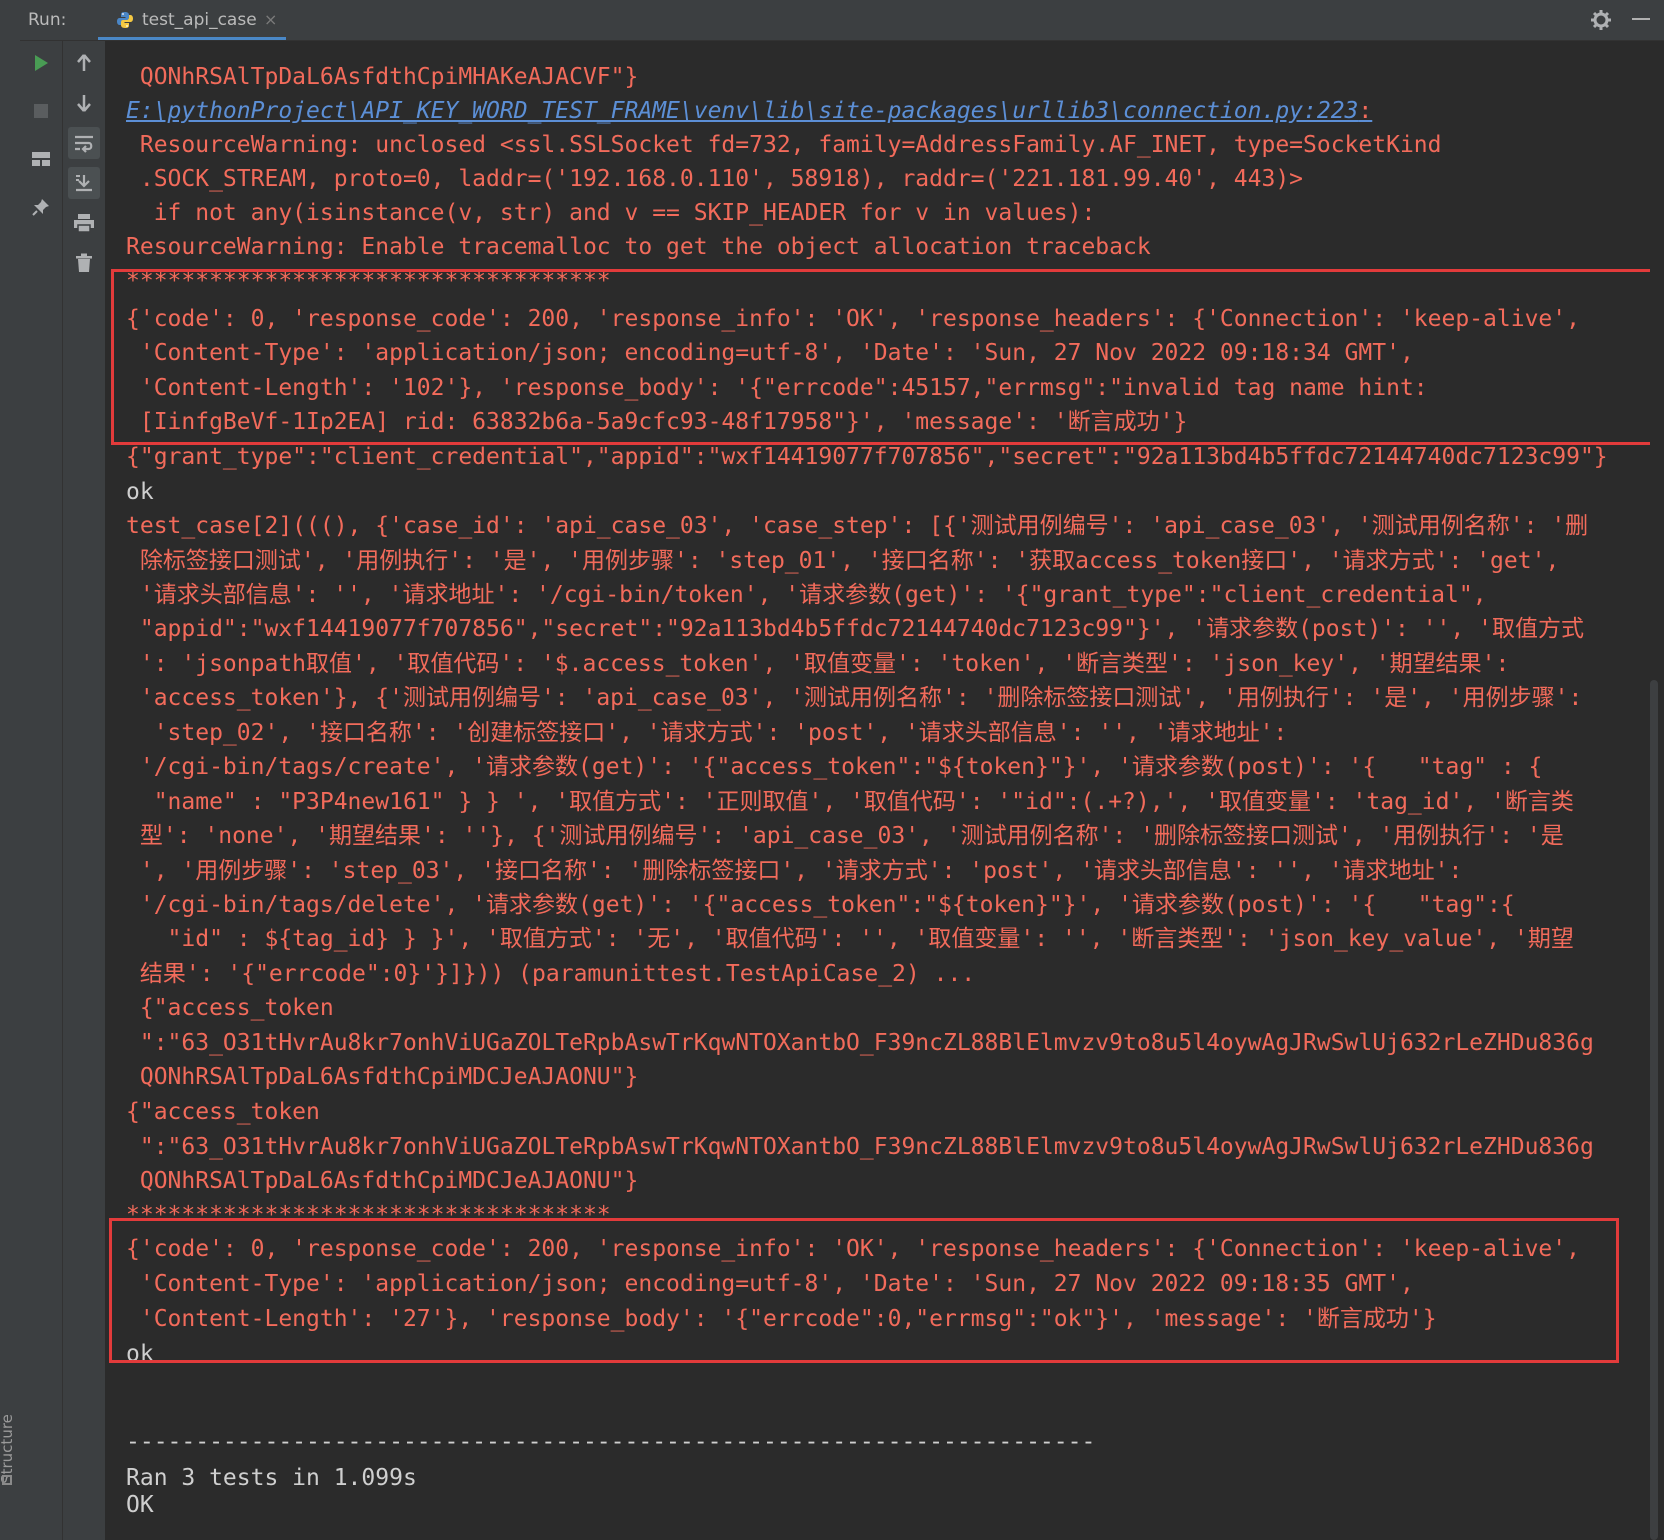 This screenshot has width=1664, height=1540. Describe the element at coordinates (140, 492) in the screenshot. I see `console-line: ok` at that location.